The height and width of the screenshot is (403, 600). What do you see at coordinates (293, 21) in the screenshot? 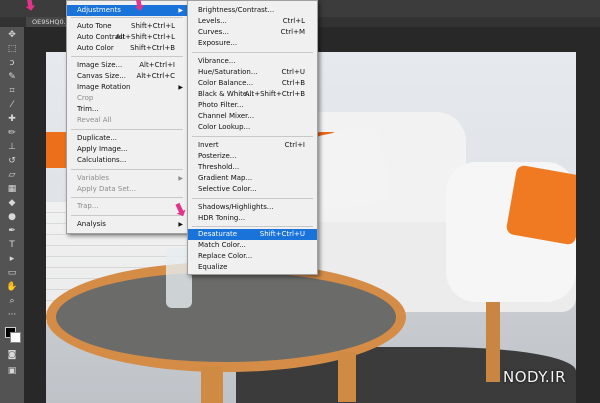
I see `menu-item-shortcut: Ctrl+L` at bounding box center [293, 21].